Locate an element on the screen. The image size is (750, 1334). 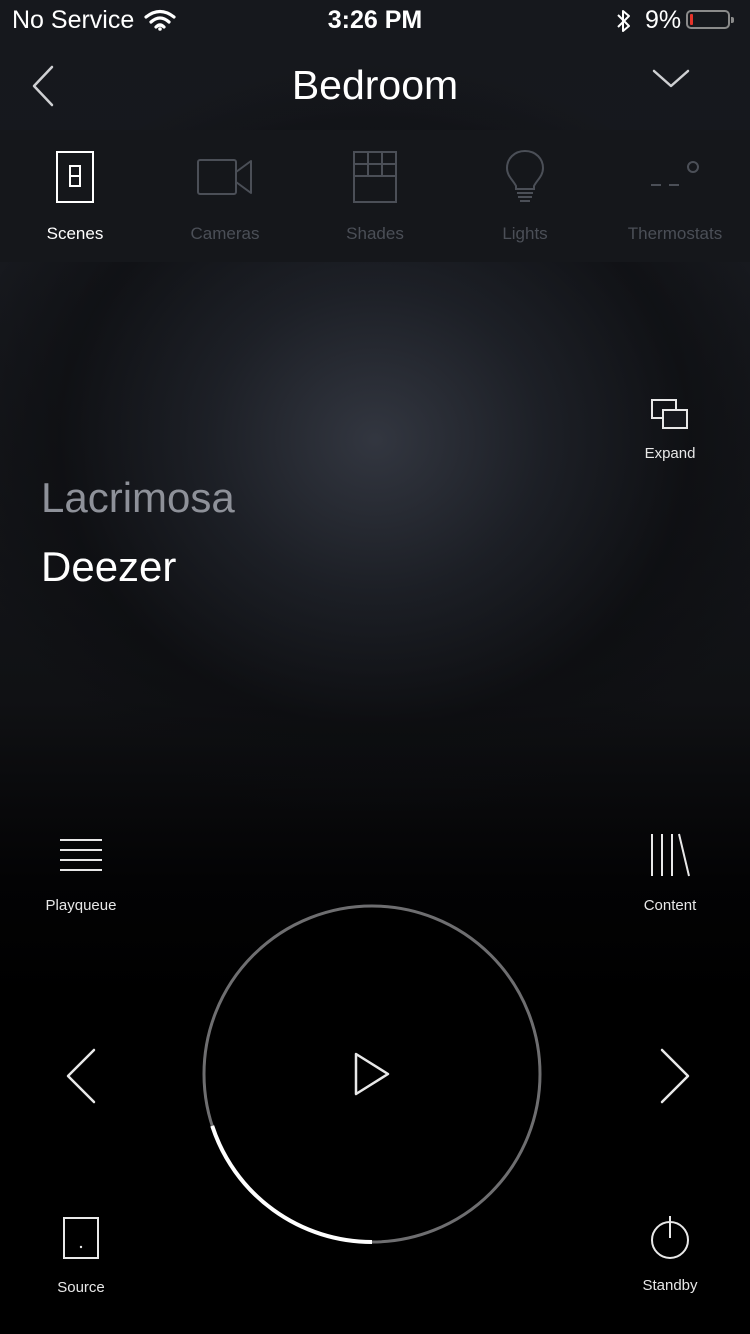
camera-icon is located at coordinates (224, 177).